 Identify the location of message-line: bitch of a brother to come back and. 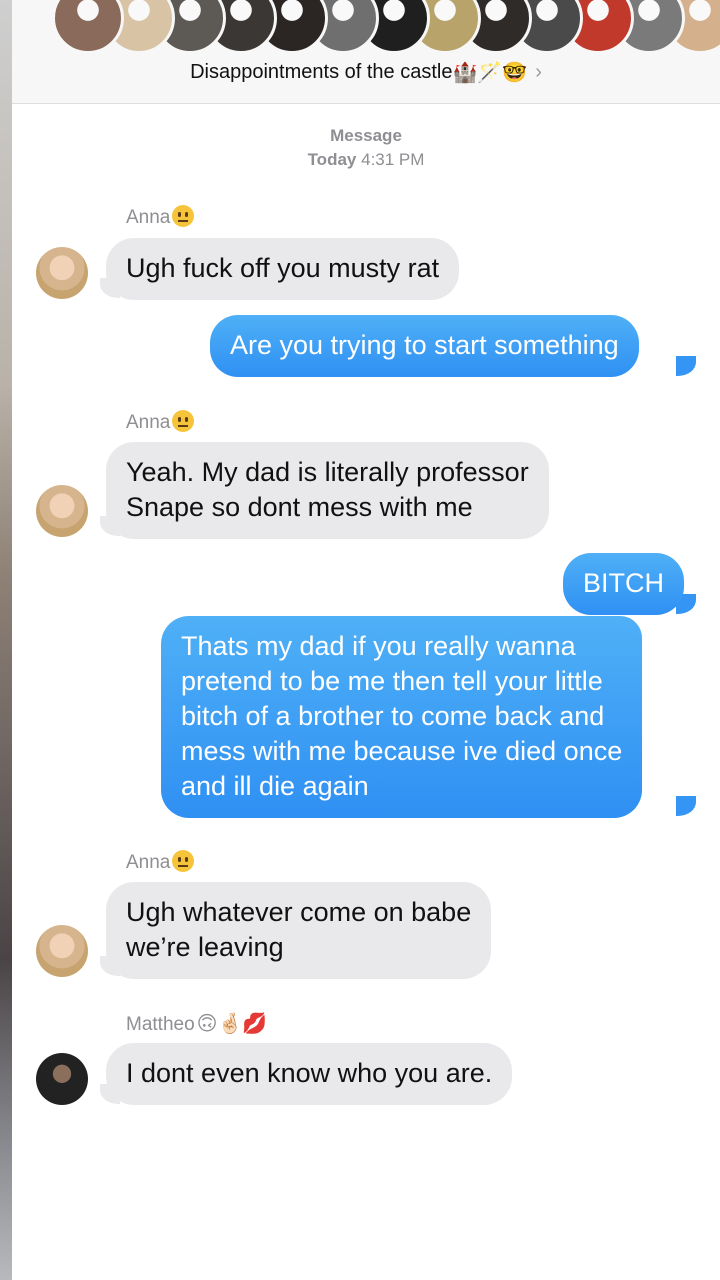
(393, 716).